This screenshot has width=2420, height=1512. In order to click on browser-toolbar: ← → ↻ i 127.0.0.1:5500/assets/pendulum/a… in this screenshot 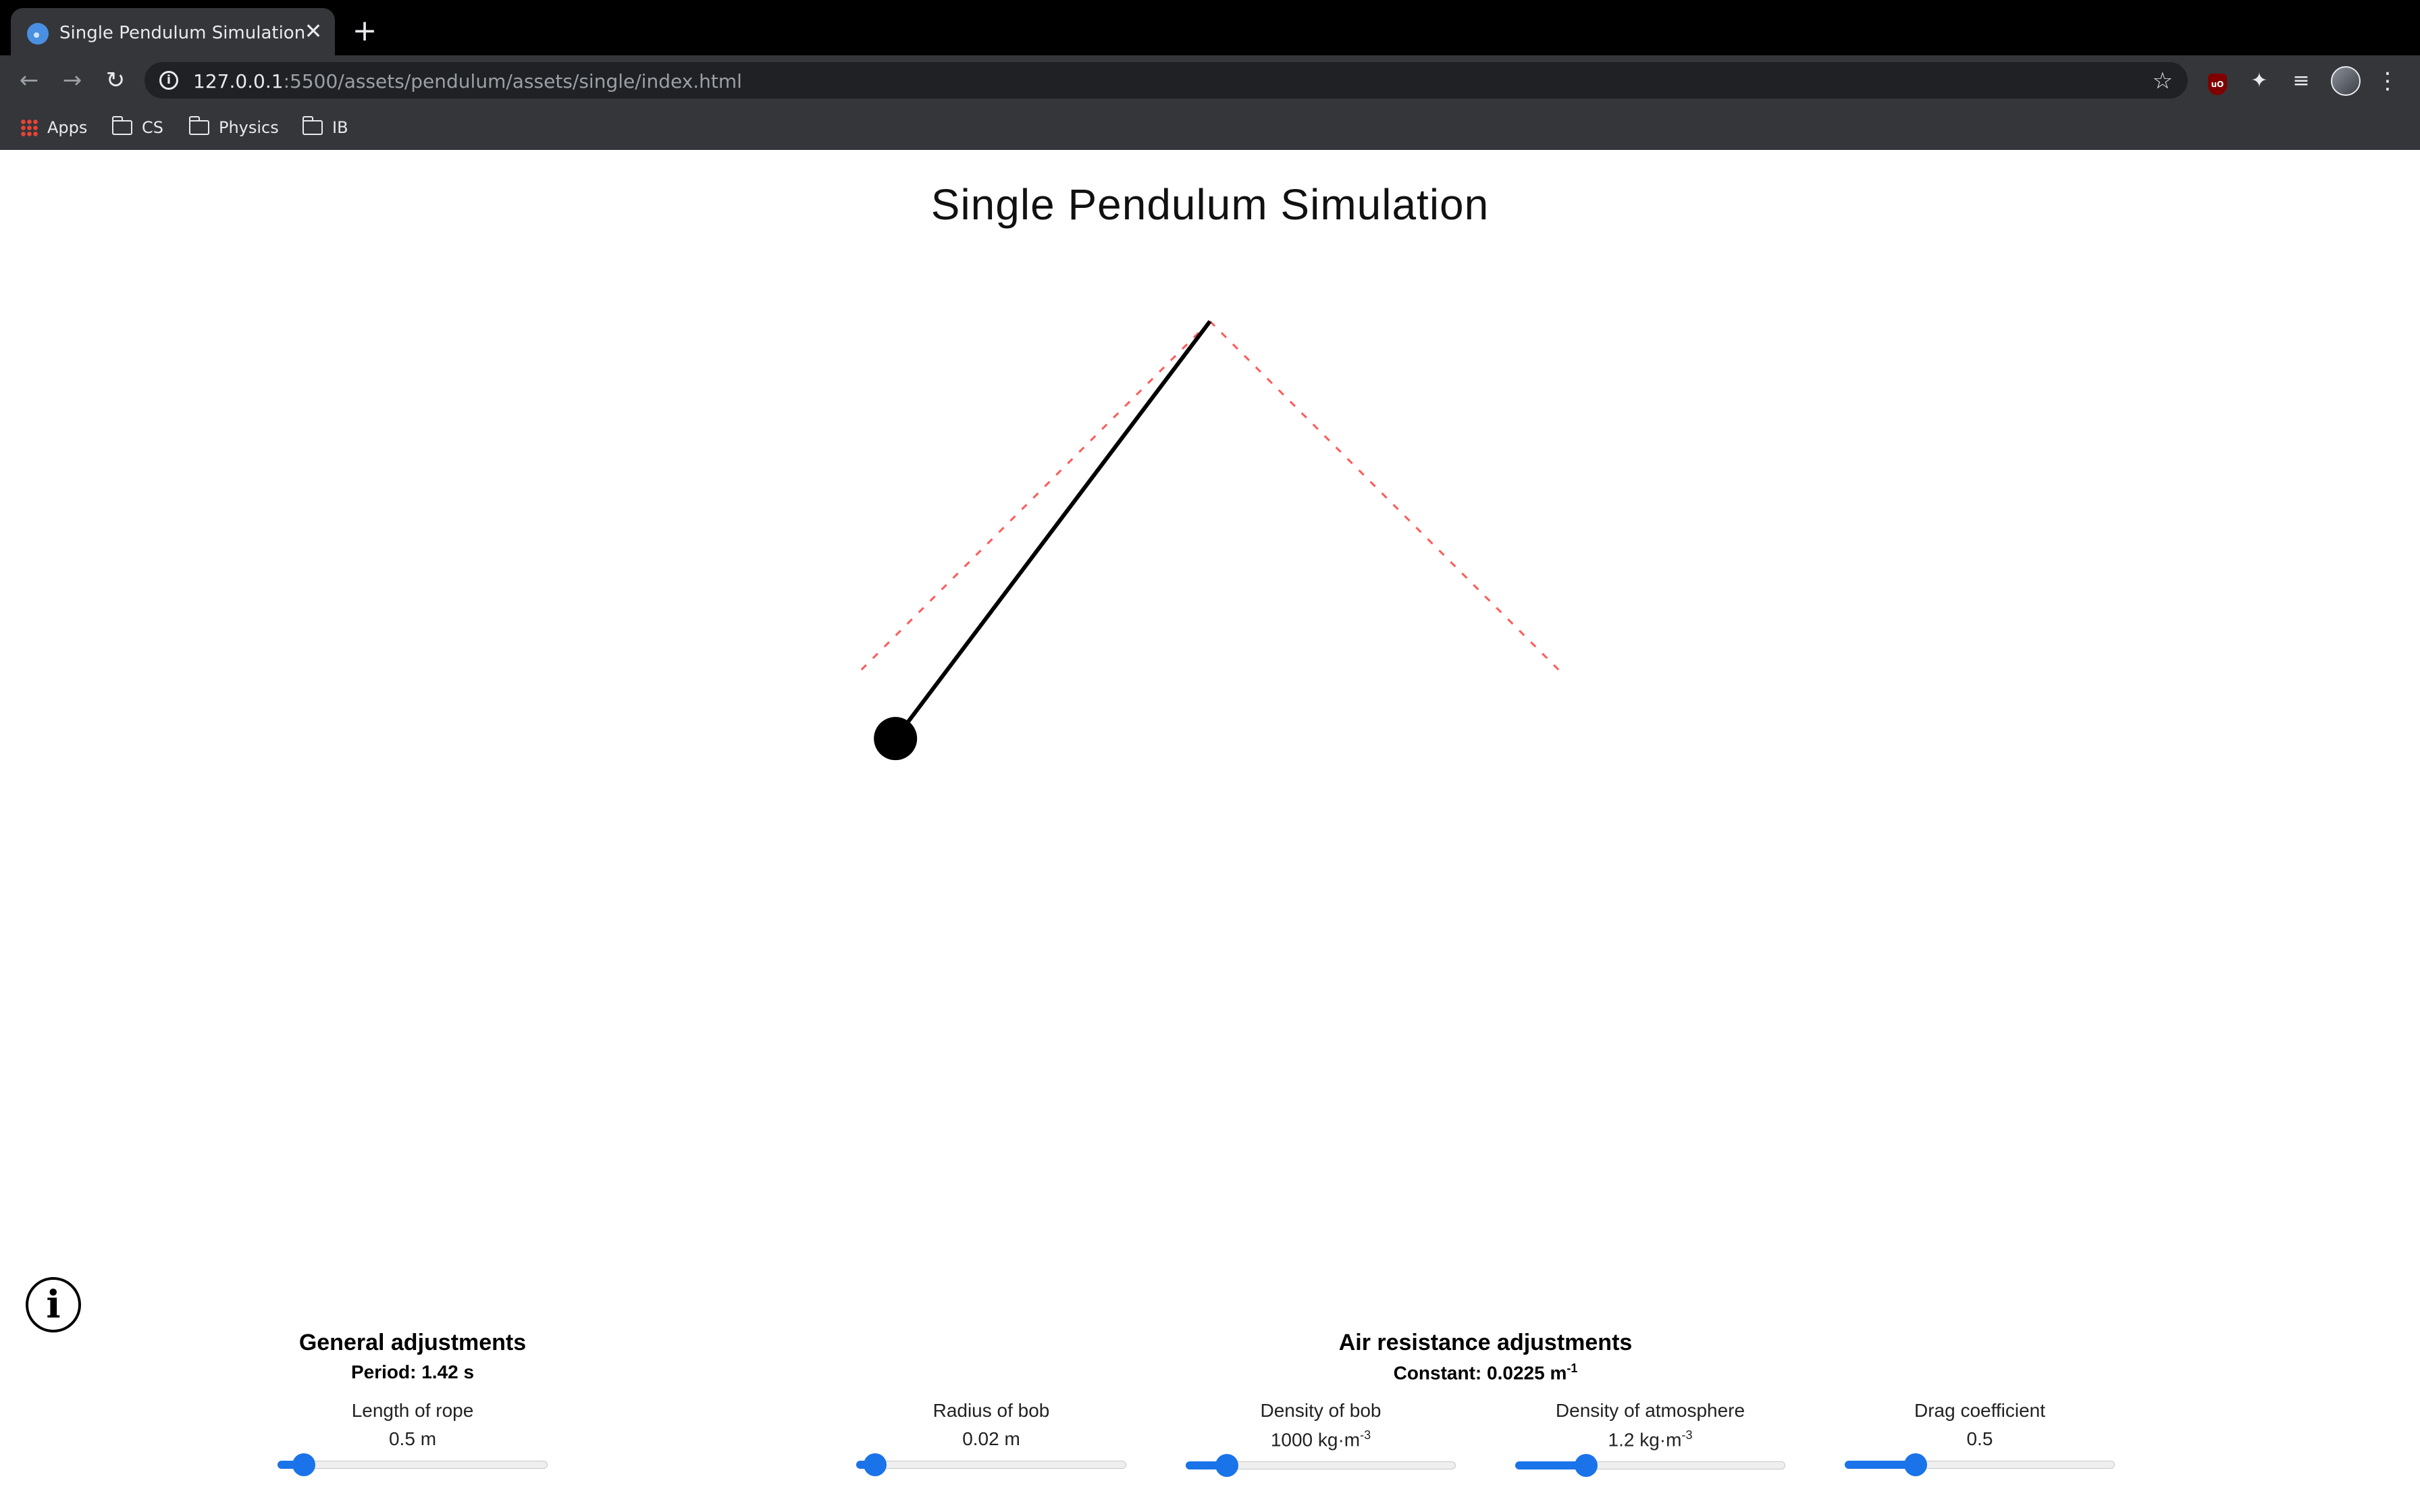, I will do `click(1210, 80)`.